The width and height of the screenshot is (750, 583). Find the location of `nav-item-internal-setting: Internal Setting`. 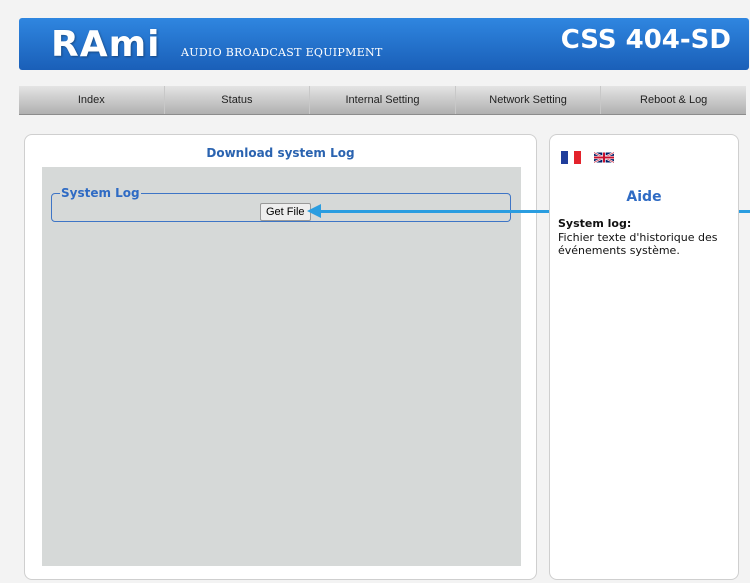

nav-item-internal-setting: Internal Setting is located at coordinates (383, 100).